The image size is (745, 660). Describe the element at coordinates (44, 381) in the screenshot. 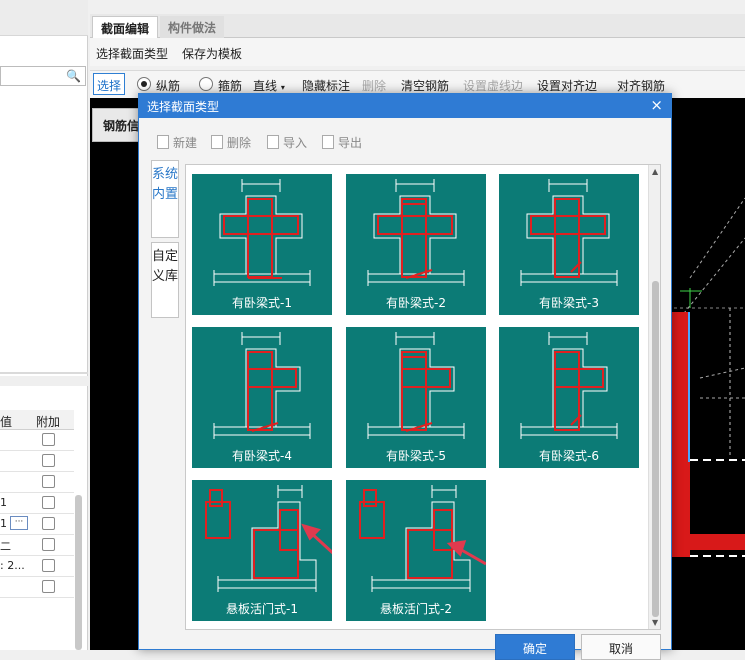

I see `panel-splitter` at that location.